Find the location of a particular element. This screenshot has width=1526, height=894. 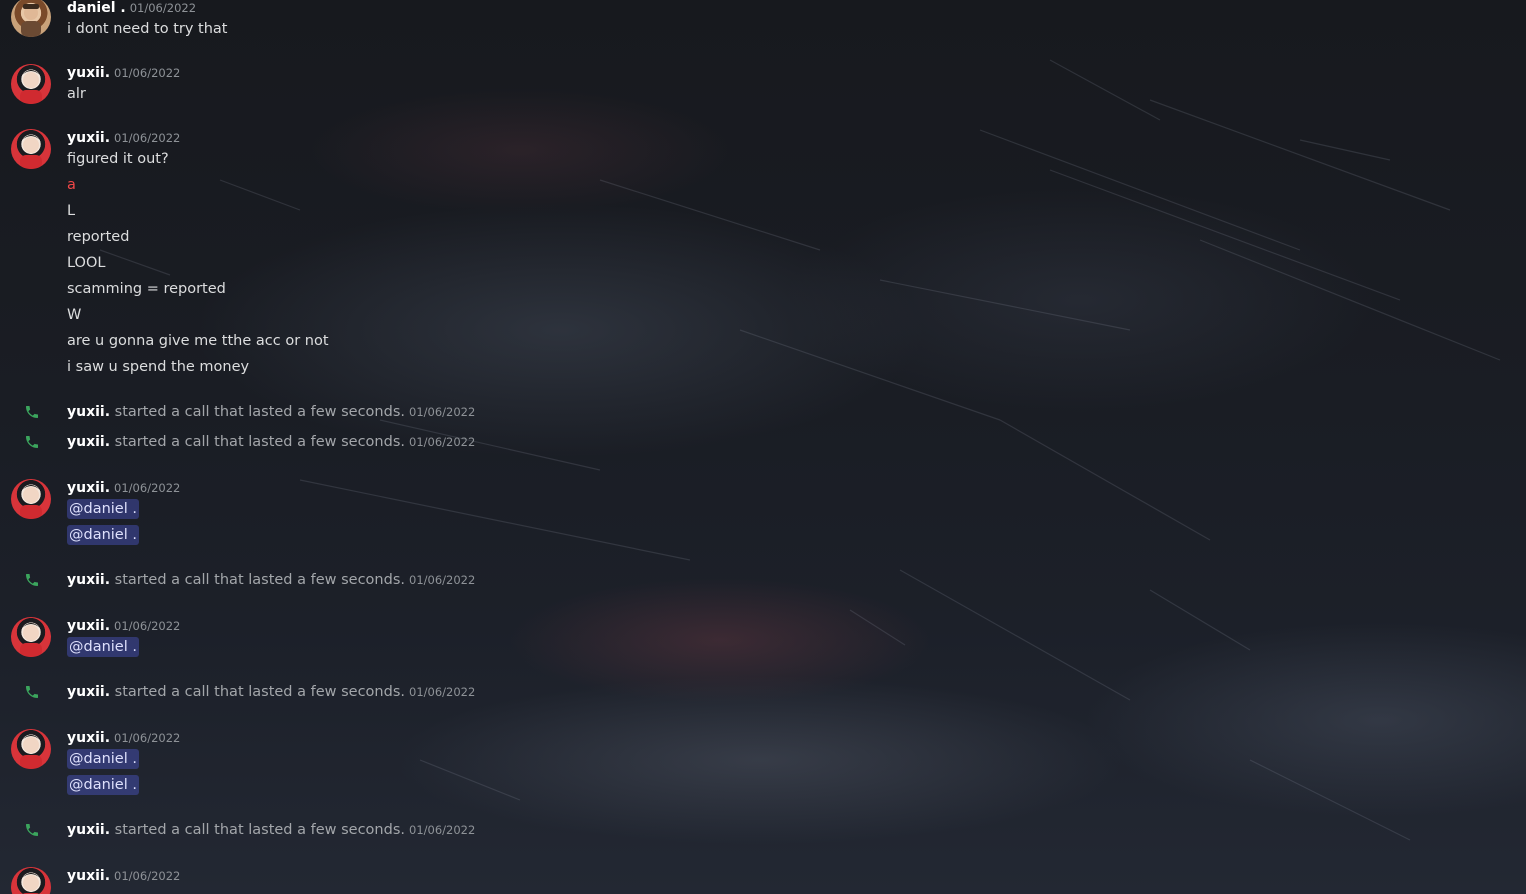

message-text: reported is located at coordinates (98, 237).